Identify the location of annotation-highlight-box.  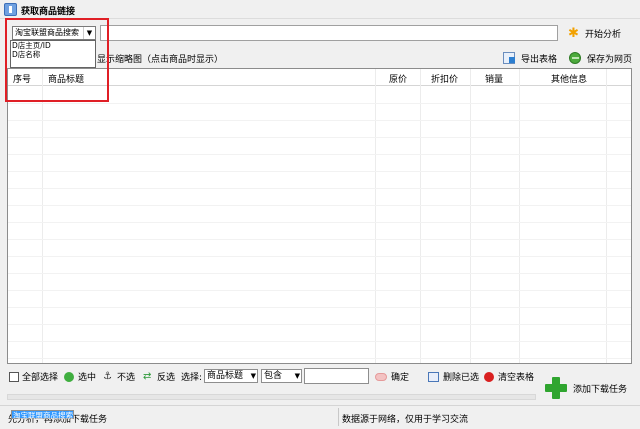
(57, 60).